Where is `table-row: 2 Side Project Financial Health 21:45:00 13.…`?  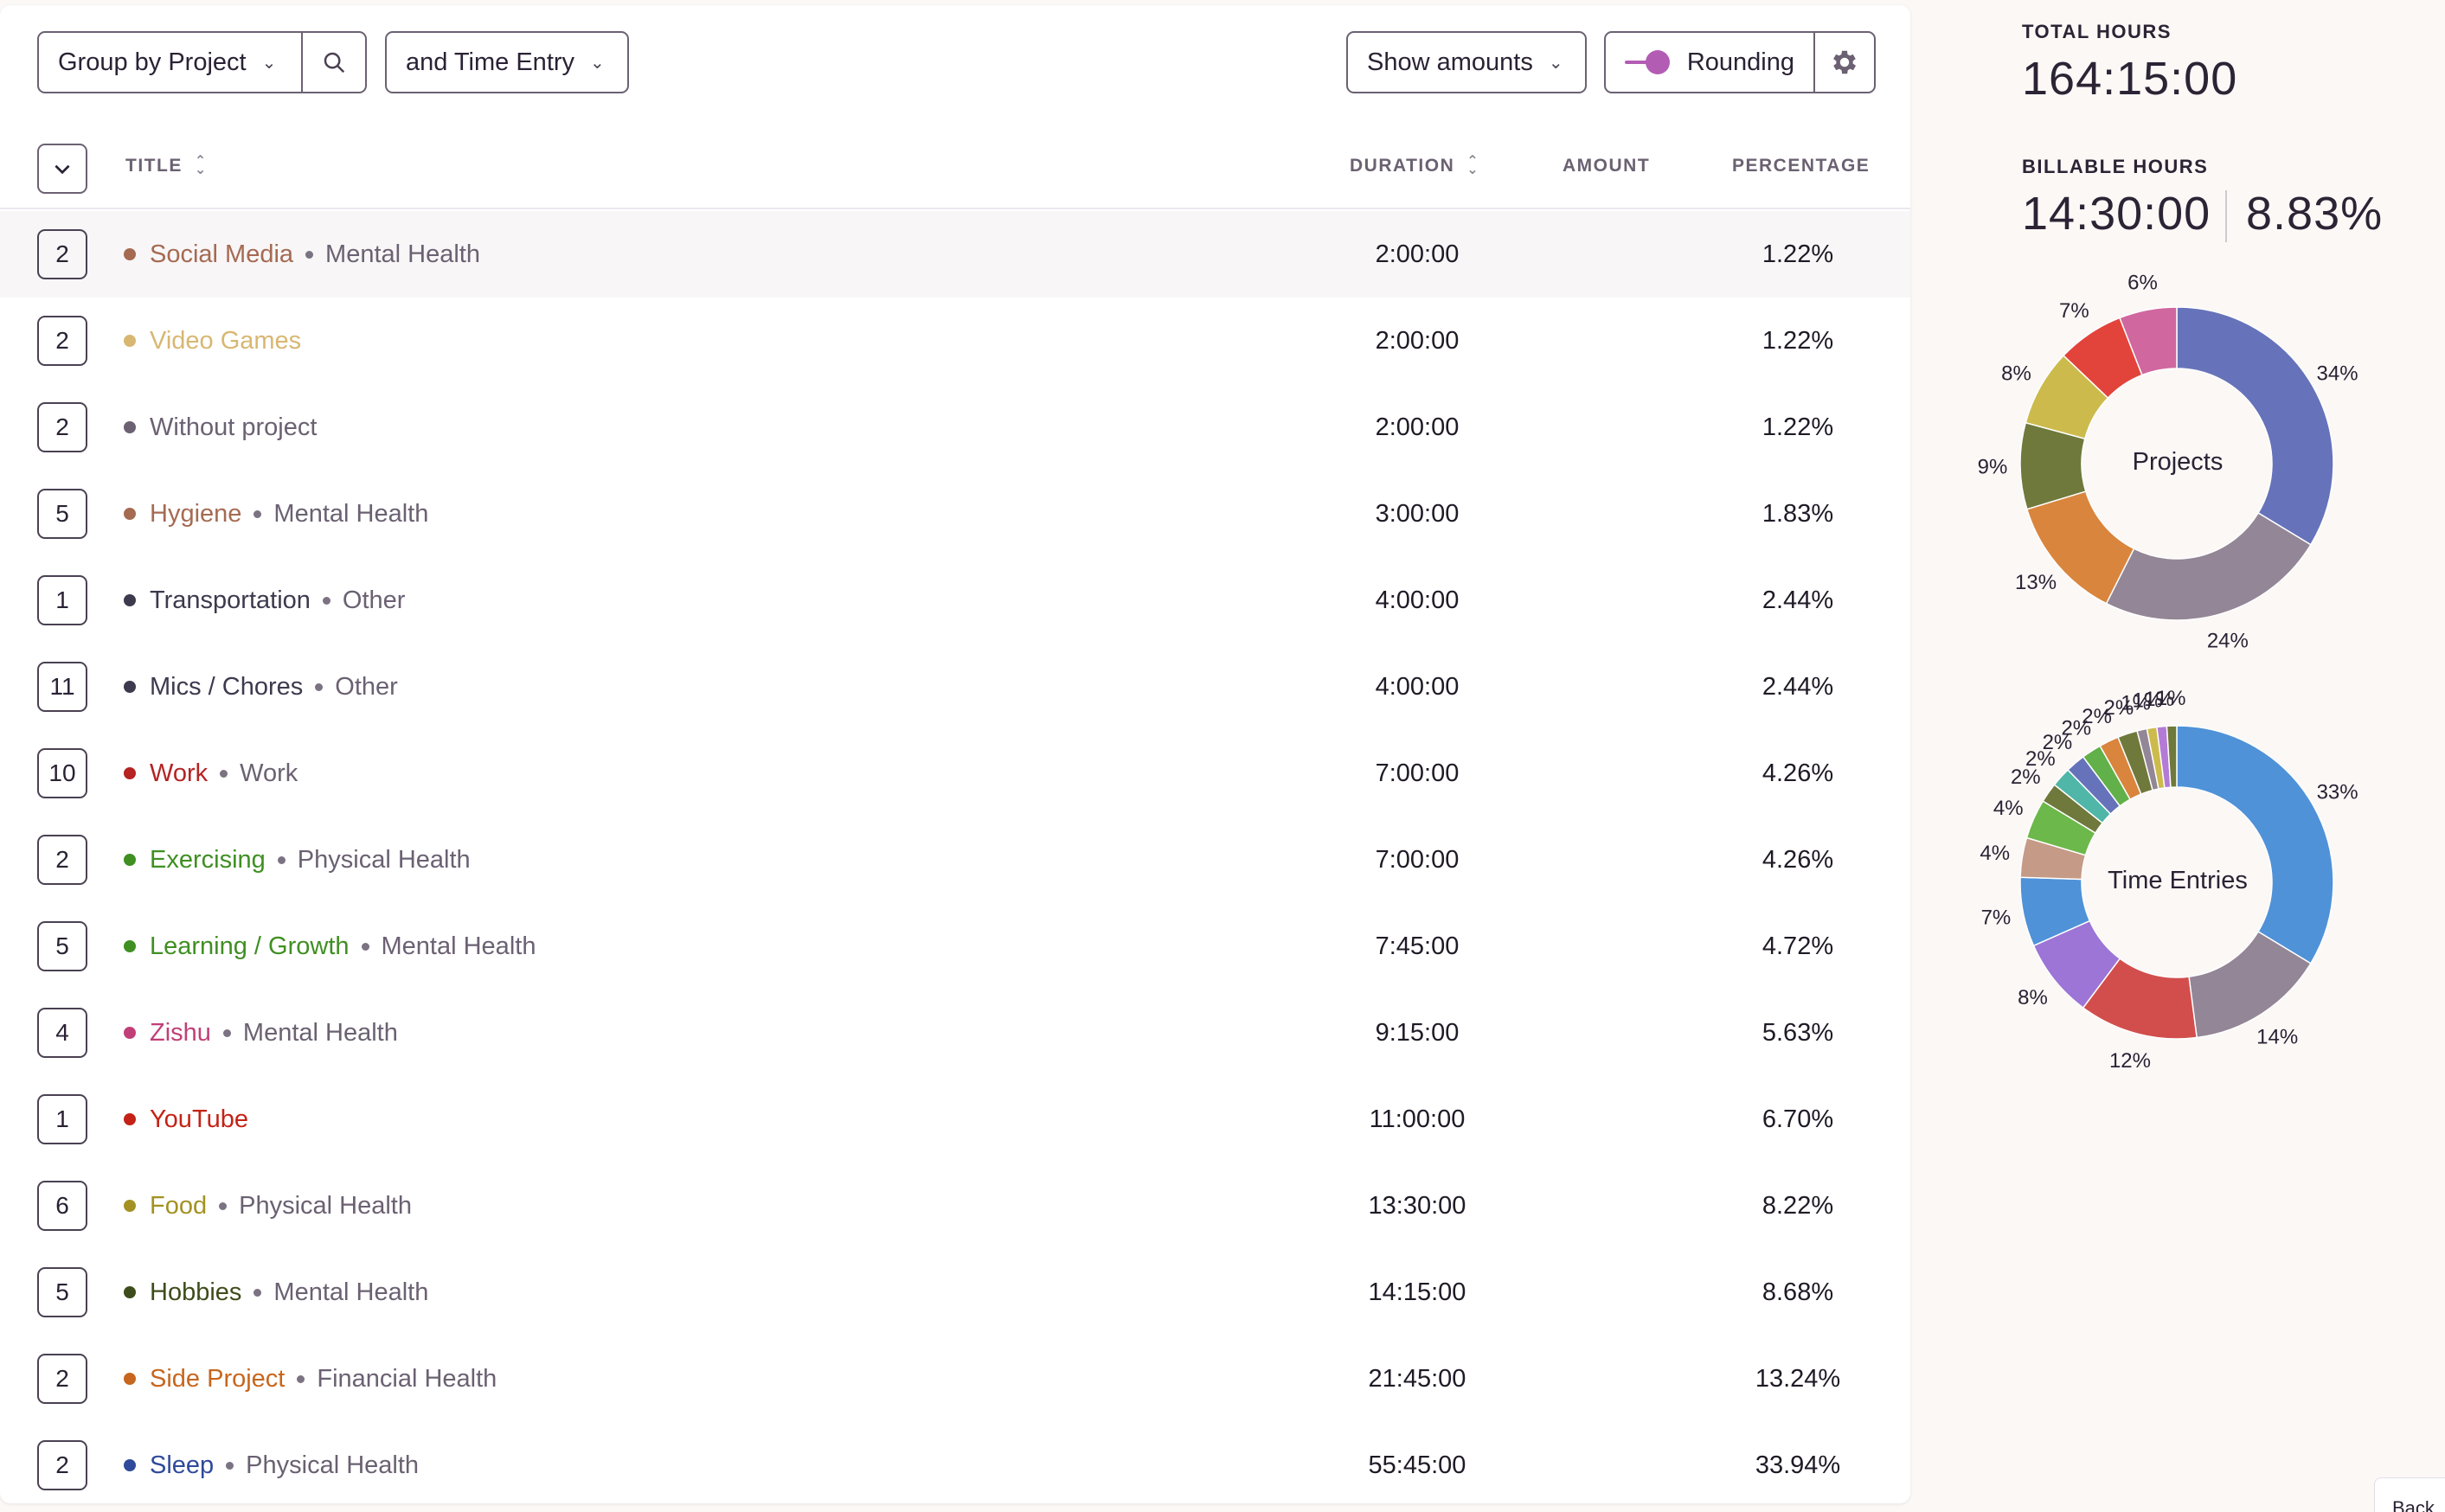
table-row: 2 Side Project Financial Health 21:45:00 13.… is located at coordinates (955, 1379).